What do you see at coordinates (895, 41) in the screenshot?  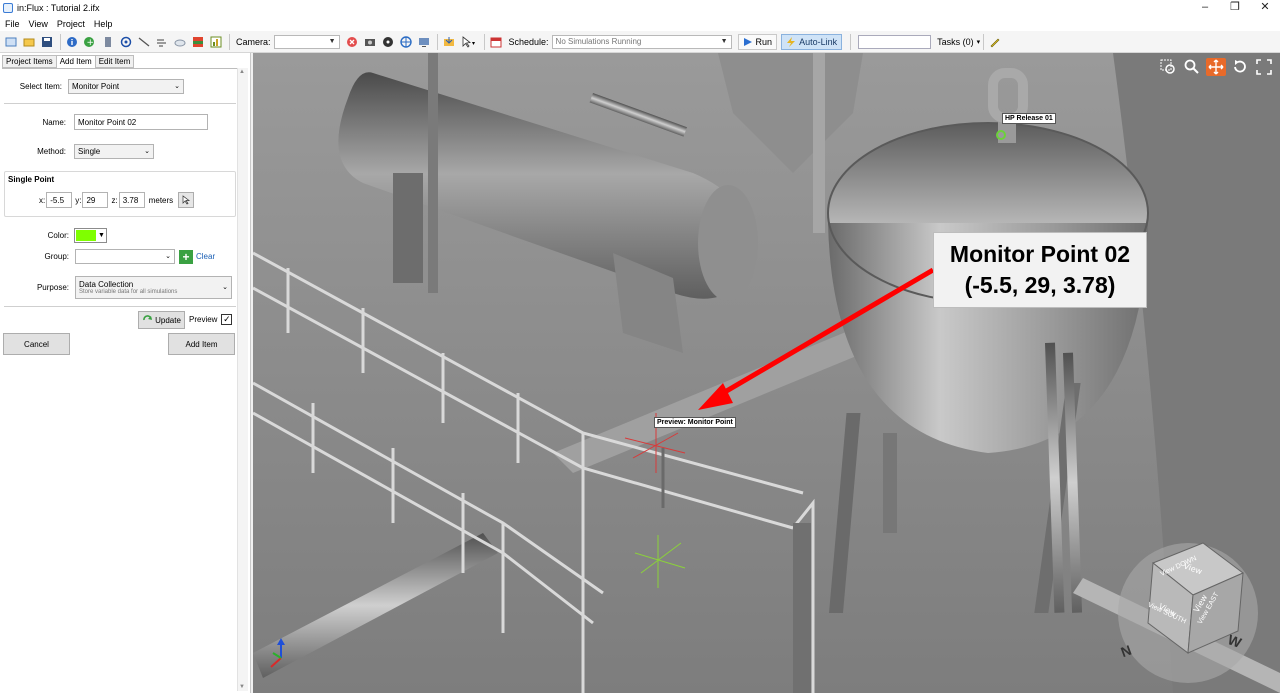 I see `progress-field` at bounding box center [895, 41].